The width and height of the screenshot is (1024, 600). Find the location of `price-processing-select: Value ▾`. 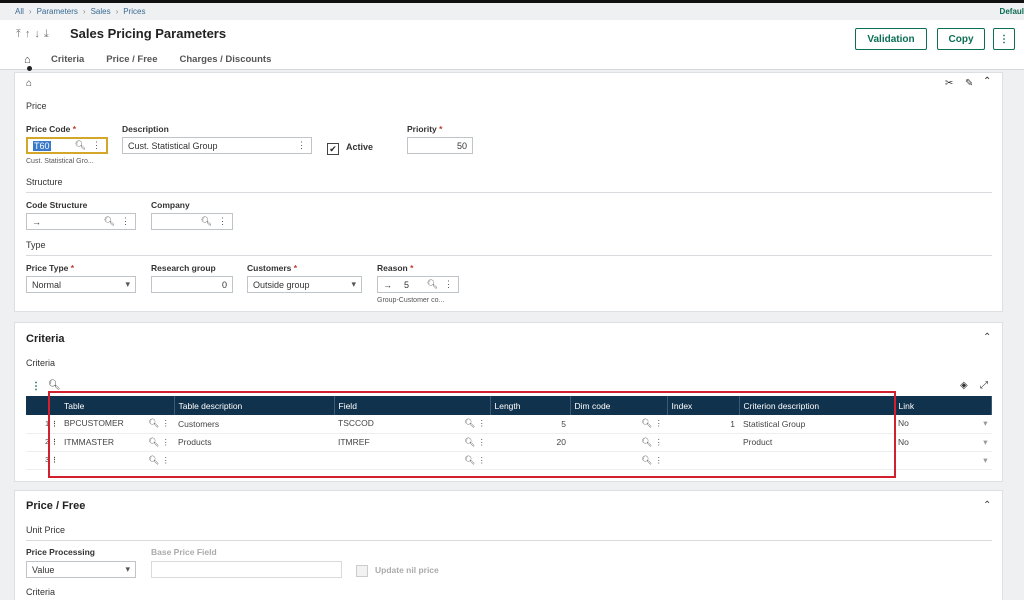

price-processing-select: Value ▾ is located at coordinates (81, 569).